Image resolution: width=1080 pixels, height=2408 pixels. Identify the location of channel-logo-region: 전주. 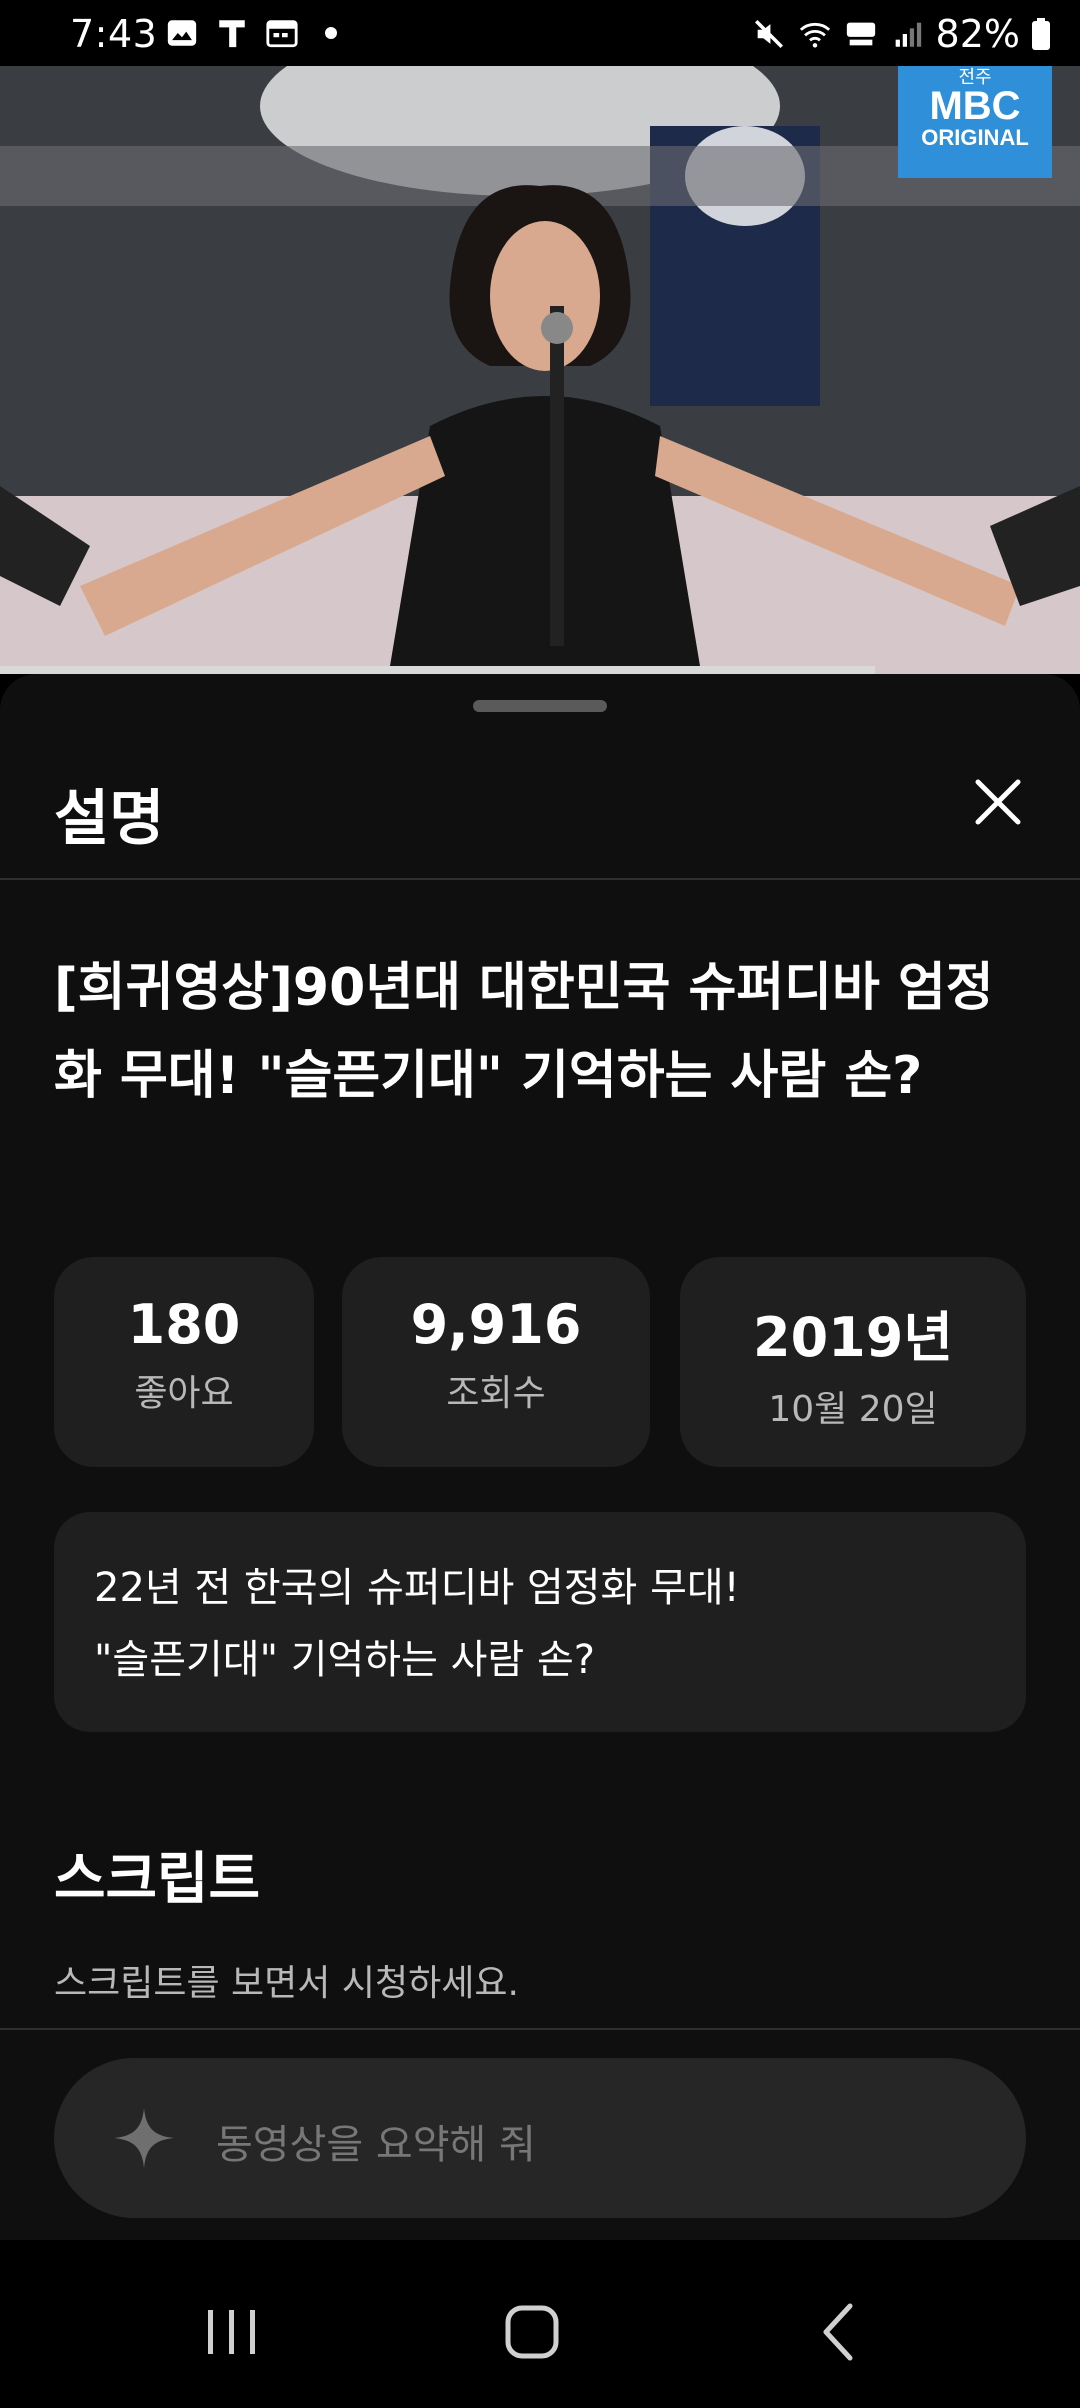
(975, 77).